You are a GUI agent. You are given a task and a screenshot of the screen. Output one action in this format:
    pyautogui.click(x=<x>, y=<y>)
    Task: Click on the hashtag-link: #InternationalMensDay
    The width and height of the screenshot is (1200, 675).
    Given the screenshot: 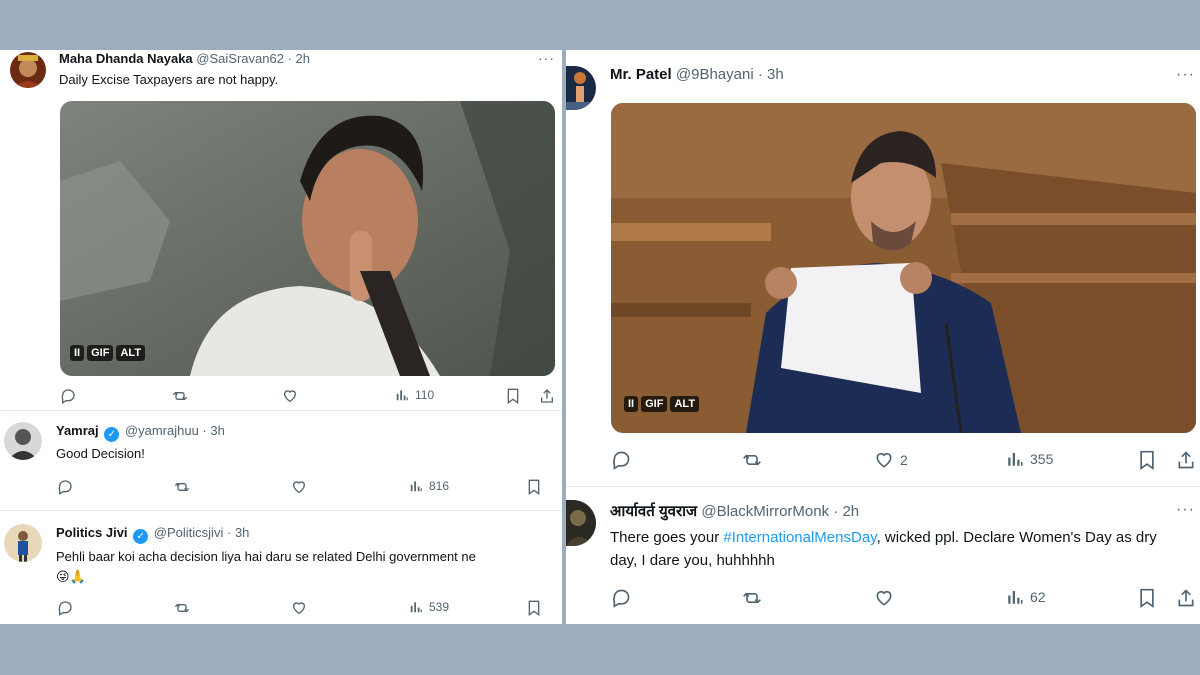 What is the action you would take?
    pyautogui.click(x=799, y=537)
    